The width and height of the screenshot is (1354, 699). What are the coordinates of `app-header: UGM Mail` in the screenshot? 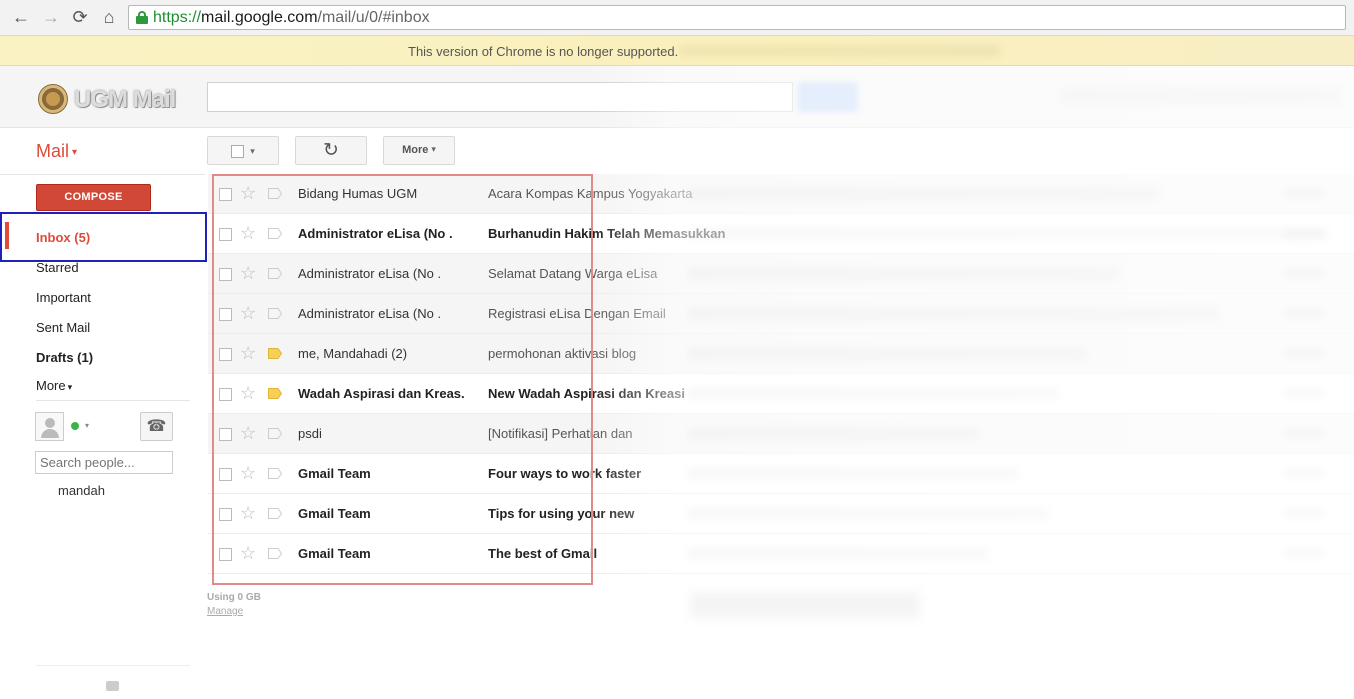 It's located at (677, 97).